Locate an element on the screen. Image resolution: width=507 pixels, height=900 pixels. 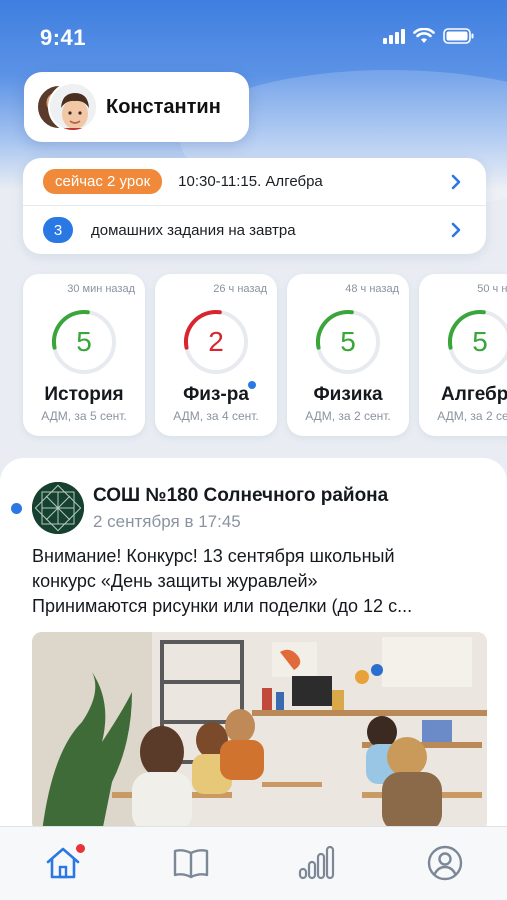
profile-switcher: Константин is located at coordinates (136, 107).